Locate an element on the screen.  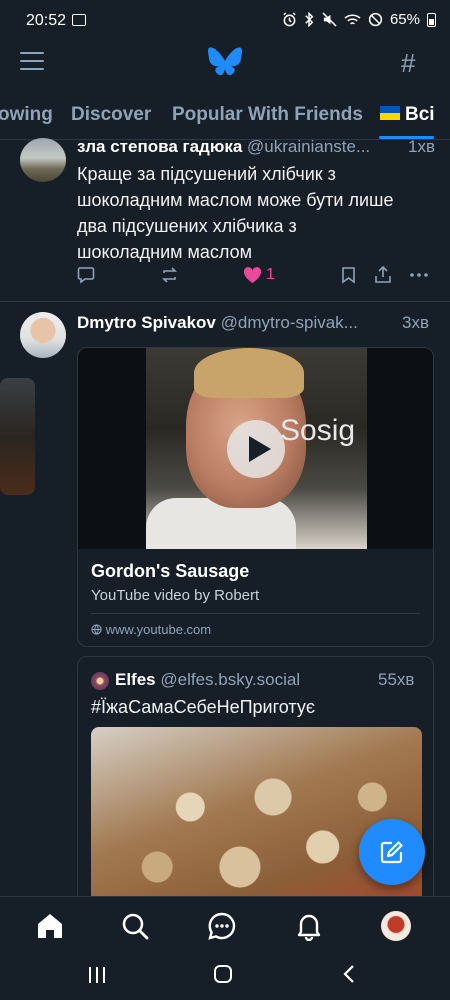
butterfly-logo is located at coordinates (225, 61).